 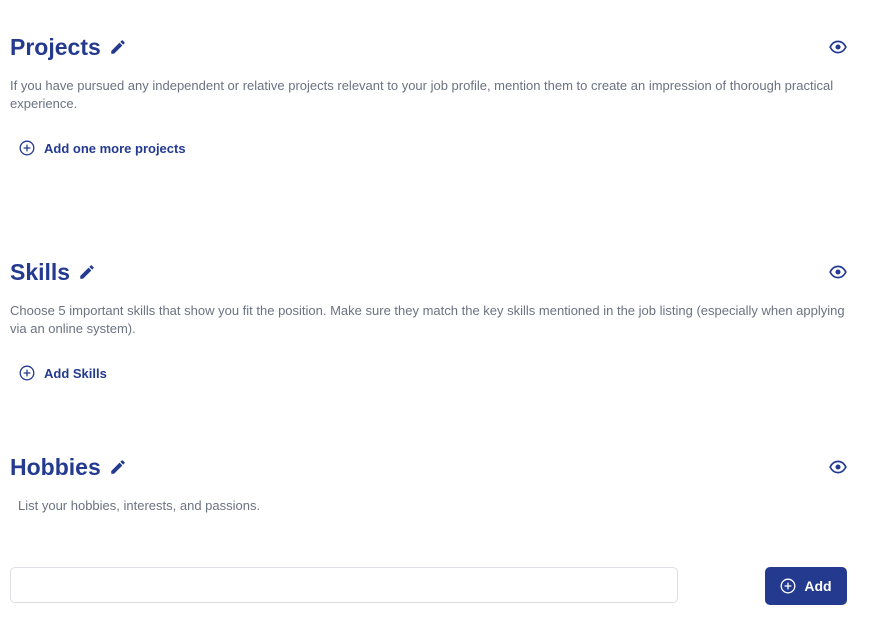 I want to click on hobbies-header: Hobbies, so click(x=430, y=467).